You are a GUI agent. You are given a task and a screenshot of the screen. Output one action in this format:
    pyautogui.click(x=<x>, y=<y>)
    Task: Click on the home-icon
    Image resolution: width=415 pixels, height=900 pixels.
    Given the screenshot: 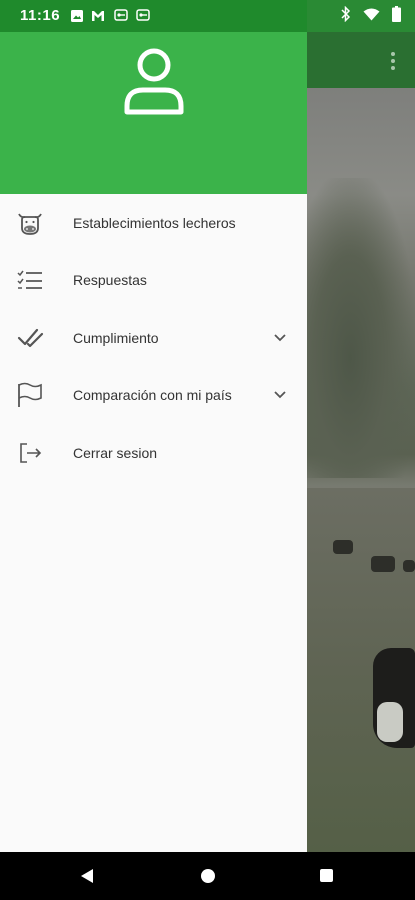 What is the action you would take?
    pyautogui.click(x=208, y=876)
    